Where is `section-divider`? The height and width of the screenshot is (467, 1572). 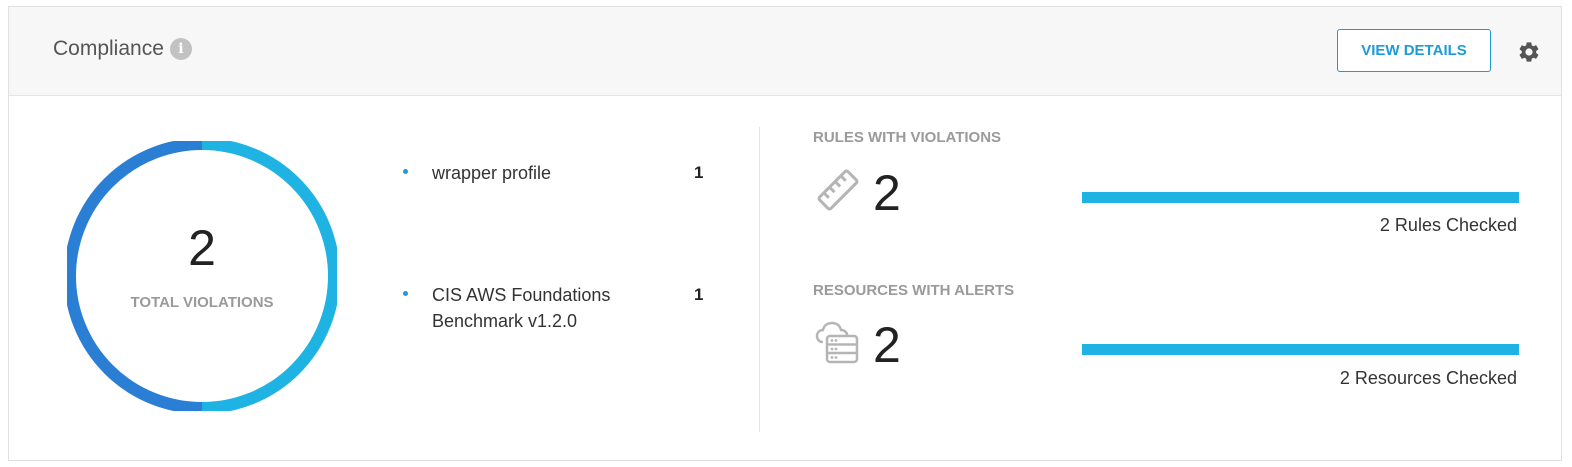 section-divider is located at coordinates (759, 279).